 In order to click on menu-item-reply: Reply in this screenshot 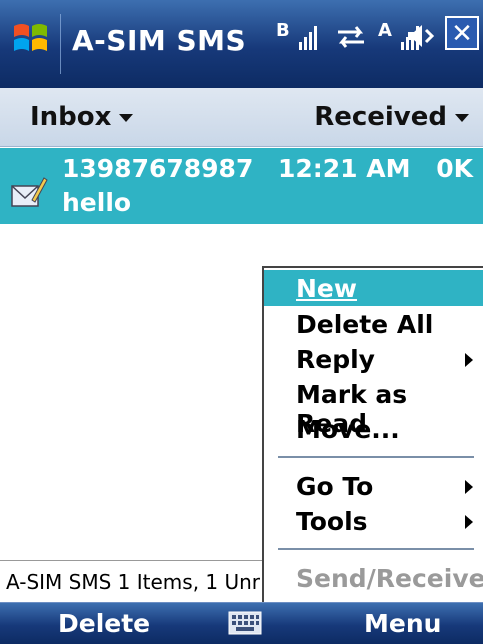, I will do `click(373, 359)`.